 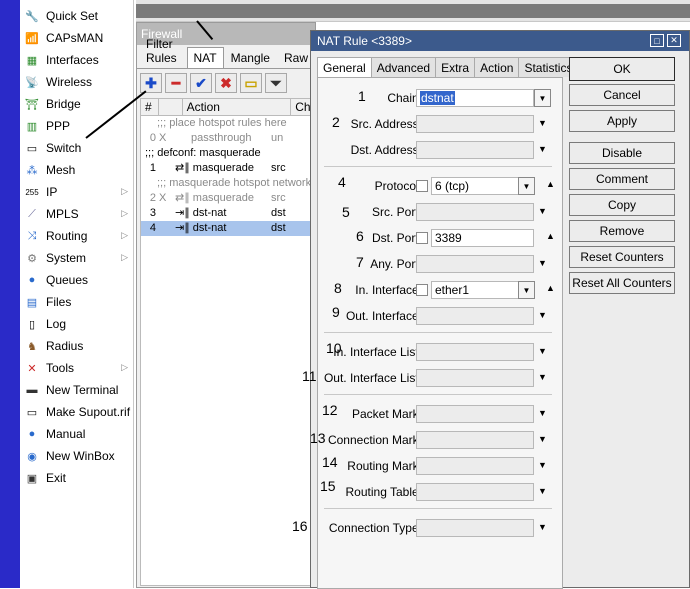 What do you see at coordinates (77, 478) in the screenshot?
I see `menu-item-exit: ▣ Exit` at bounding box center [77, 478].